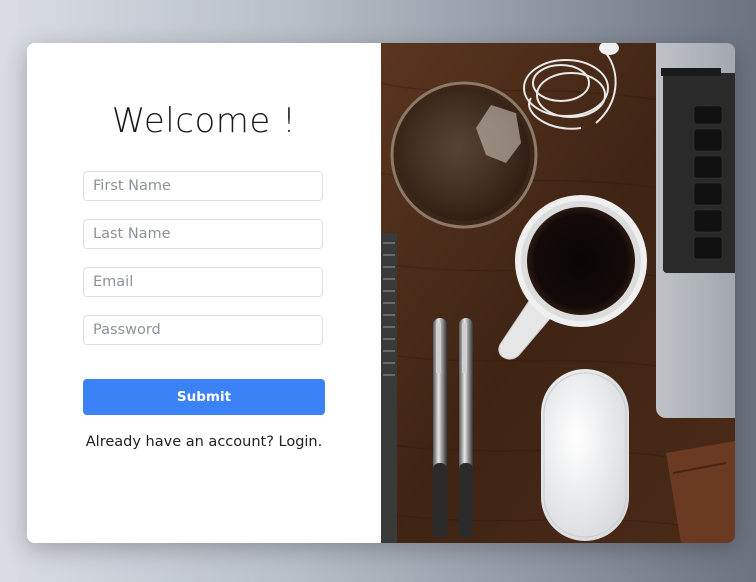 The height and width of the screenshot is (582, 756). Describe the element at coordinates (204, 397) in the screenshot. I see `submit-button: Submit` at that location.